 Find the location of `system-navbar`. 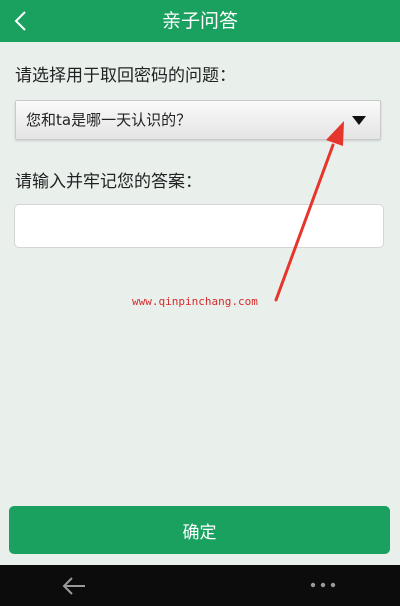

system-navbar is located at coordinates (200, 585).